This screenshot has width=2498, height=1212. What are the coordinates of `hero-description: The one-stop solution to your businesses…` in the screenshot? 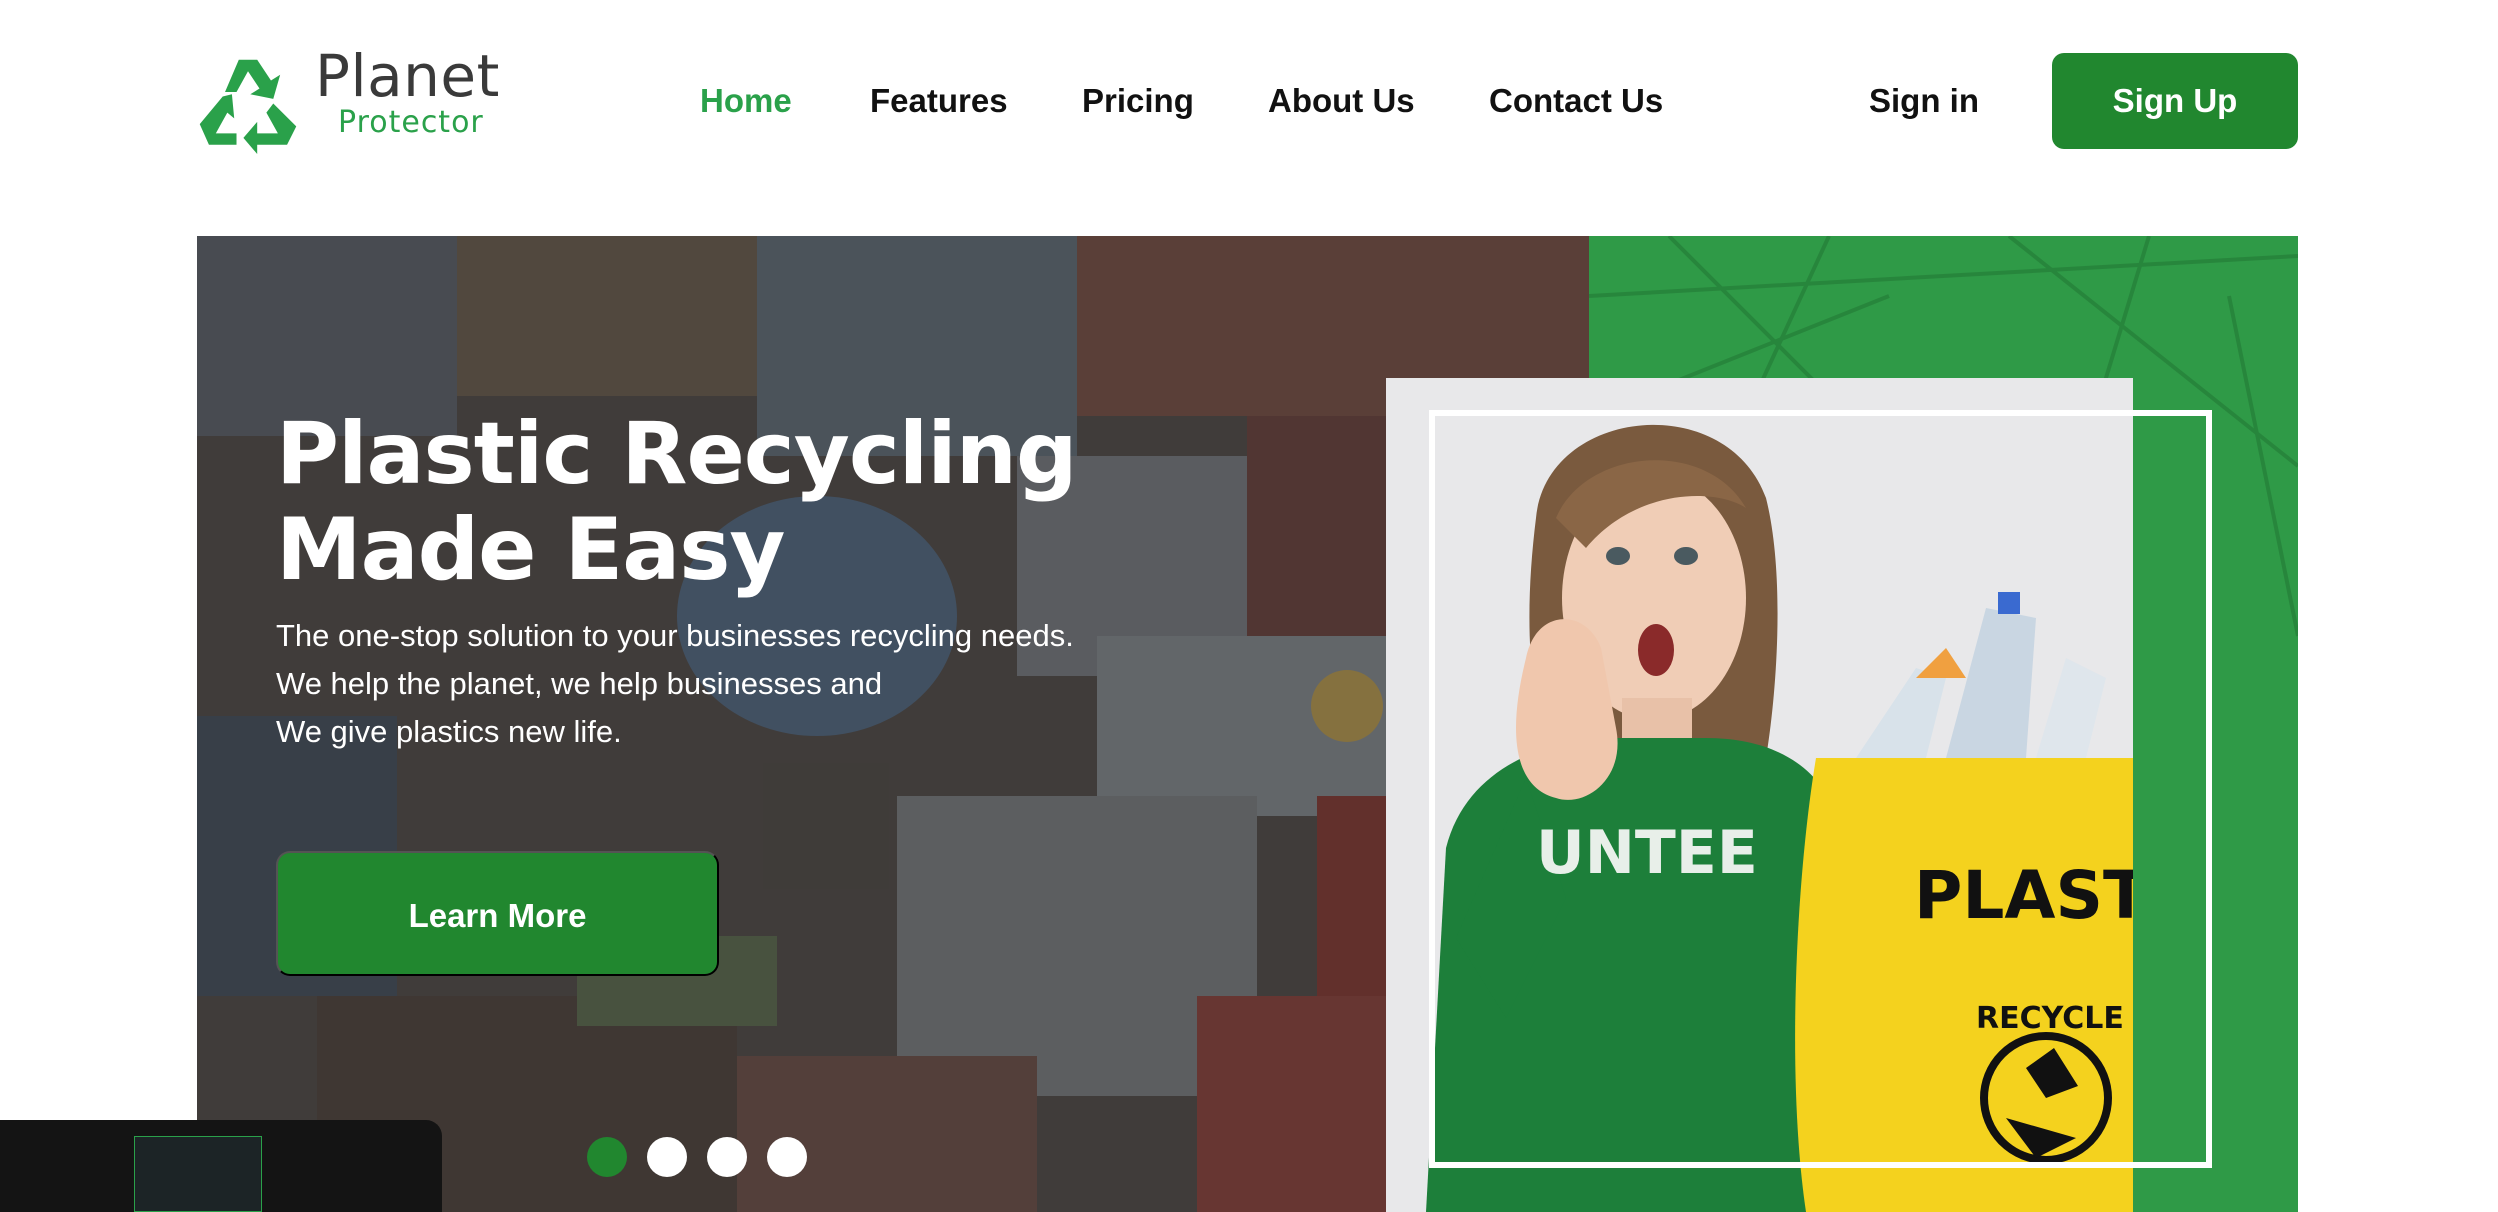 It's located at (776, 684).